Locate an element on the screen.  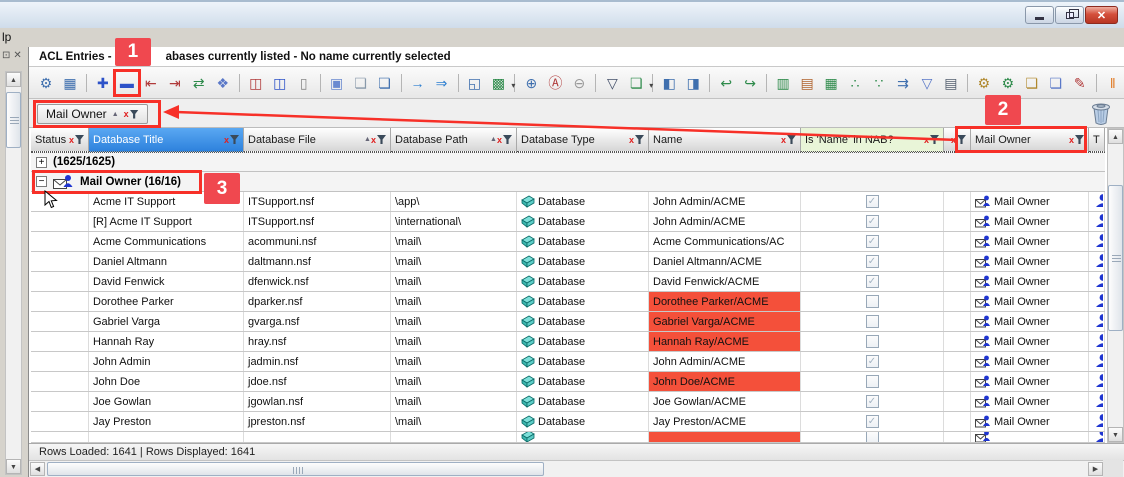
dock-scroll-thumb is located at coordinates (13, 120).